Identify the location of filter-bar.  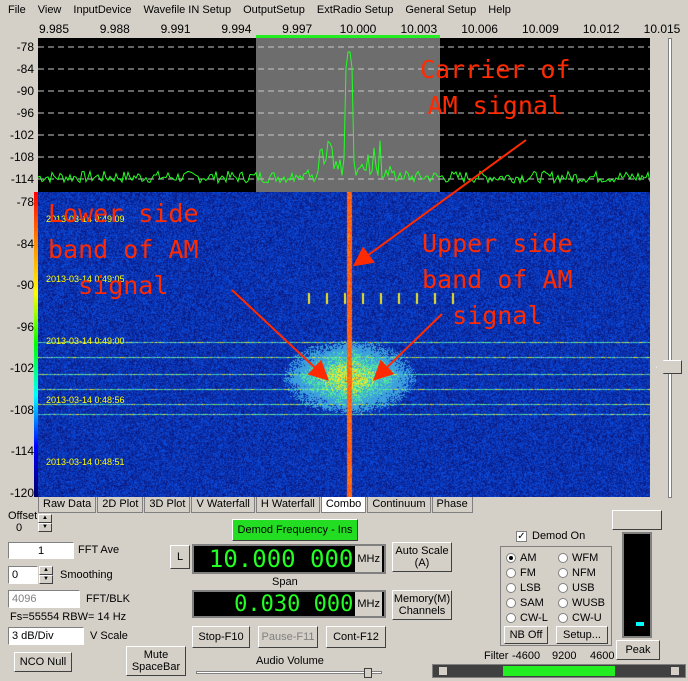
(559, 671).